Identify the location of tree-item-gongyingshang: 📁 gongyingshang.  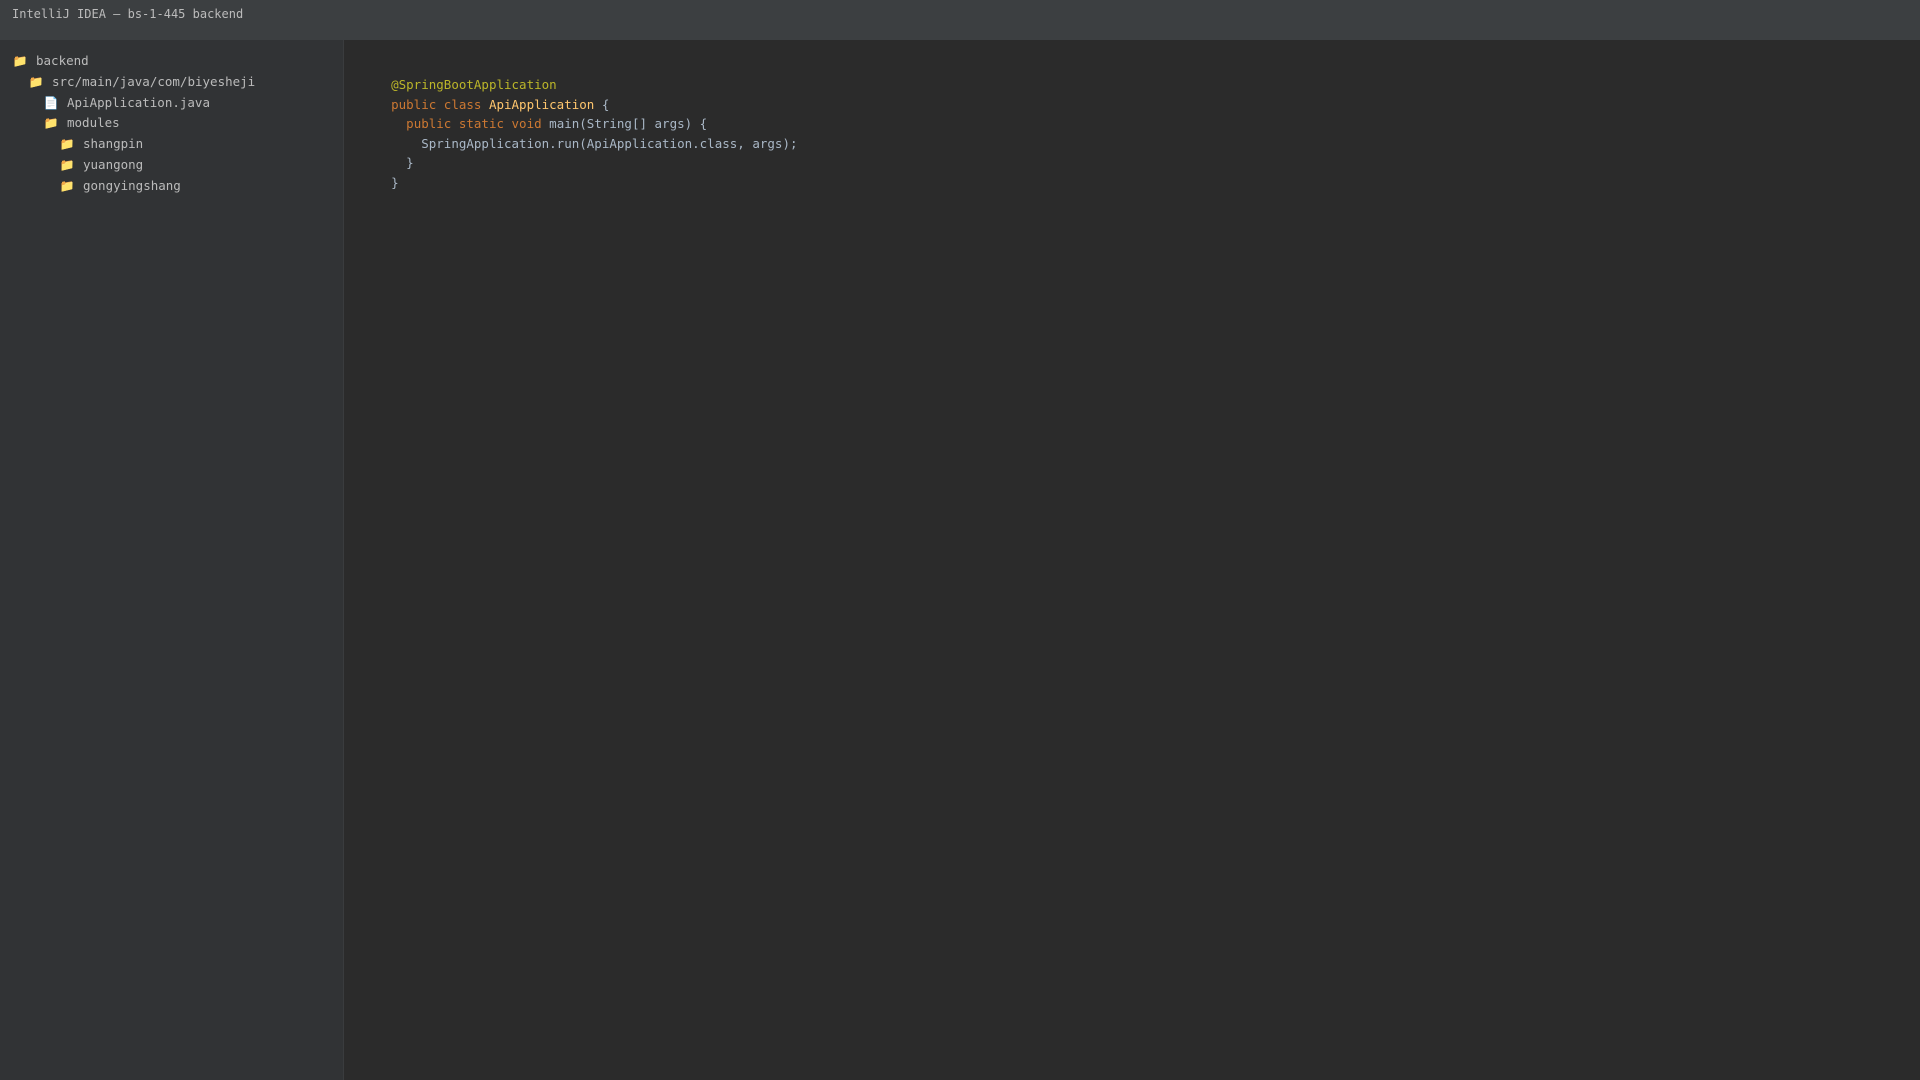
(120, 186).